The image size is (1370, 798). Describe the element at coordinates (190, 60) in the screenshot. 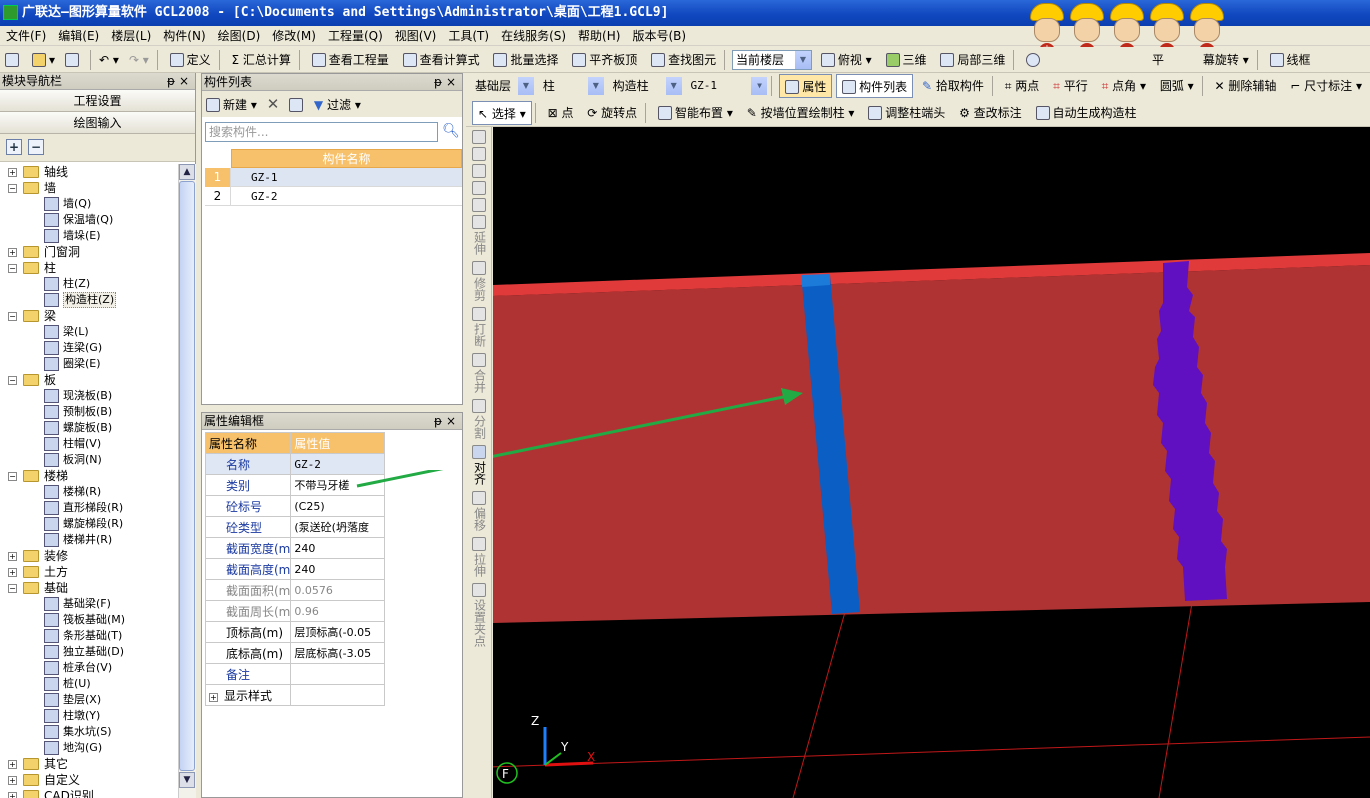

I see `define-button: 定义` at that location.